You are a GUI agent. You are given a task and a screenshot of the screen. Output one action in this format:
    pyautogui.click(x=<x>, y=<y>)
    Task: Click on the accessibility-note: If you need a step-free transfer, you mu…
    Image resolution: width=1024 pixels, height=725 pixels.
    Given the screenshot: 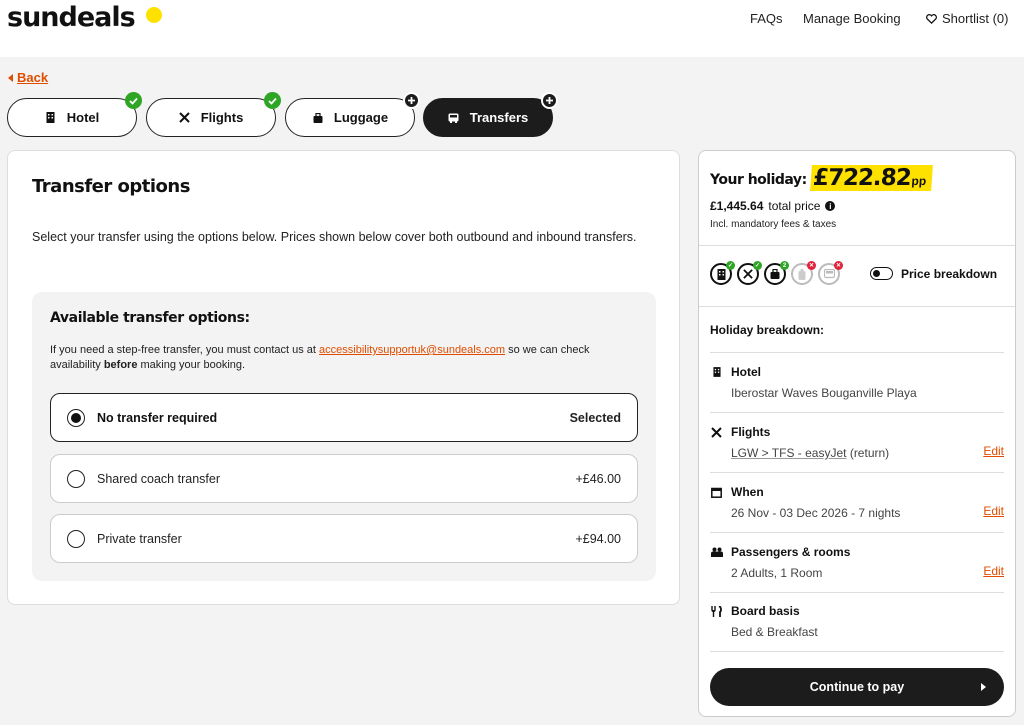 What is the action you would take?
    pyautogui.click(x=345, y=358)
    